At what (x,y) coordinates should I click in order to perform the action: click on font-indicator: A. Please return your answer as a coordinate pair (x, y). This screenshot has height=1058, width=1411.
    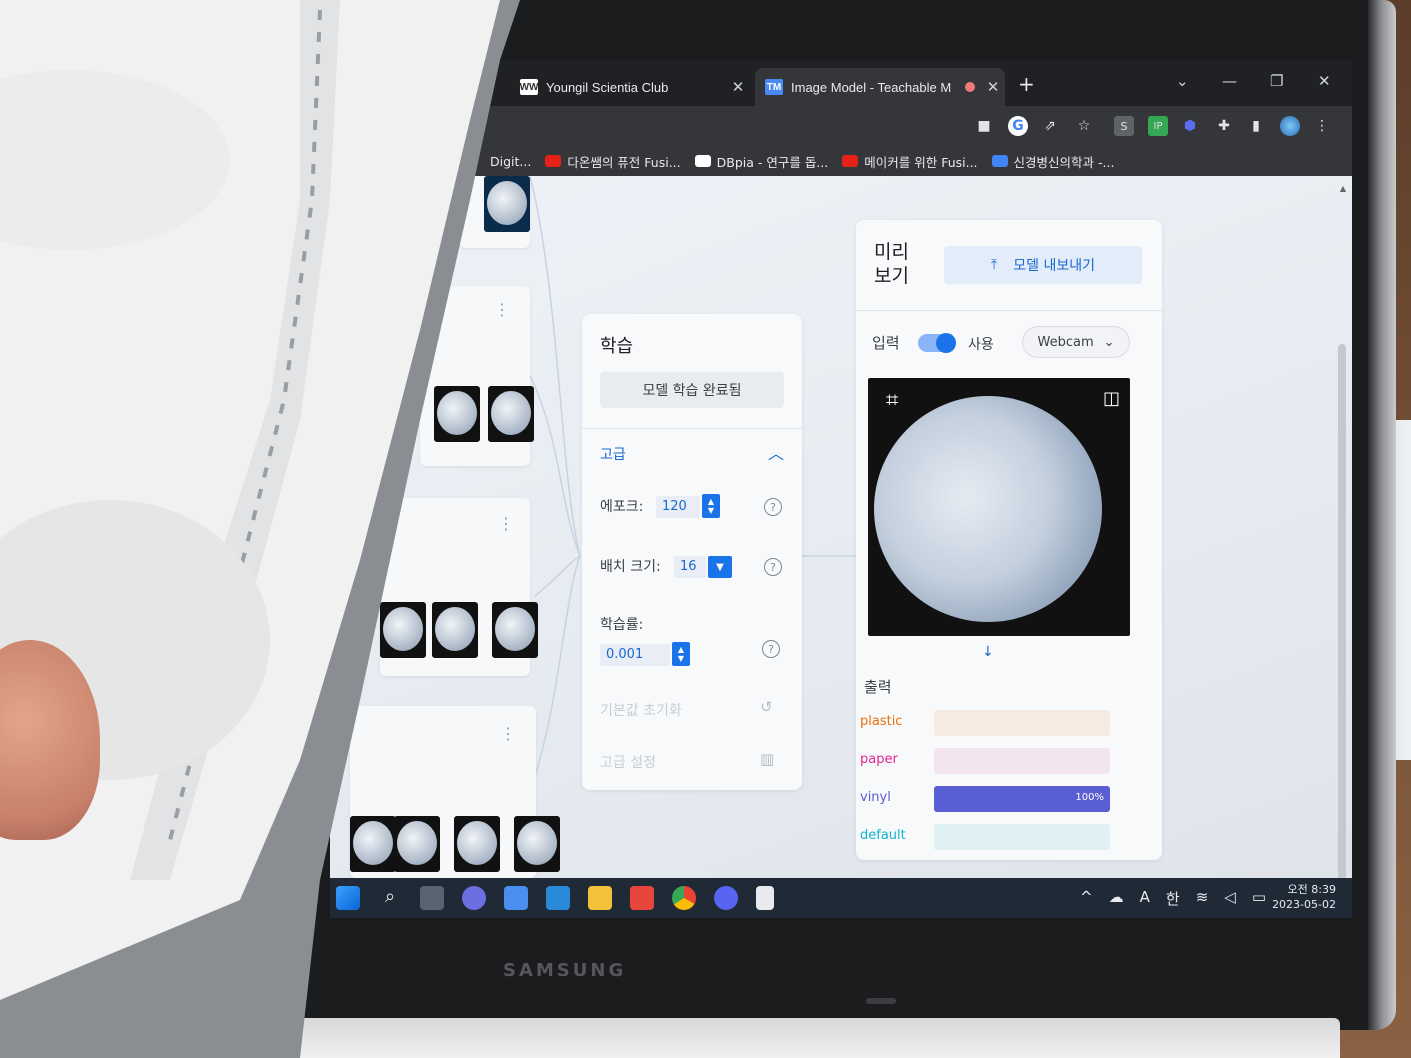
    Looking at the image, I should click on (1145, 898).